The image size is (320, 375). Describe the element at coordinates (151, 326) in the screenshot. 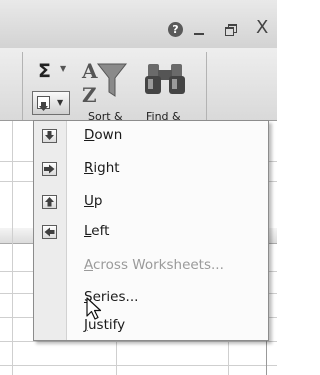

I see `menu-item-justify: Justify` at that location.